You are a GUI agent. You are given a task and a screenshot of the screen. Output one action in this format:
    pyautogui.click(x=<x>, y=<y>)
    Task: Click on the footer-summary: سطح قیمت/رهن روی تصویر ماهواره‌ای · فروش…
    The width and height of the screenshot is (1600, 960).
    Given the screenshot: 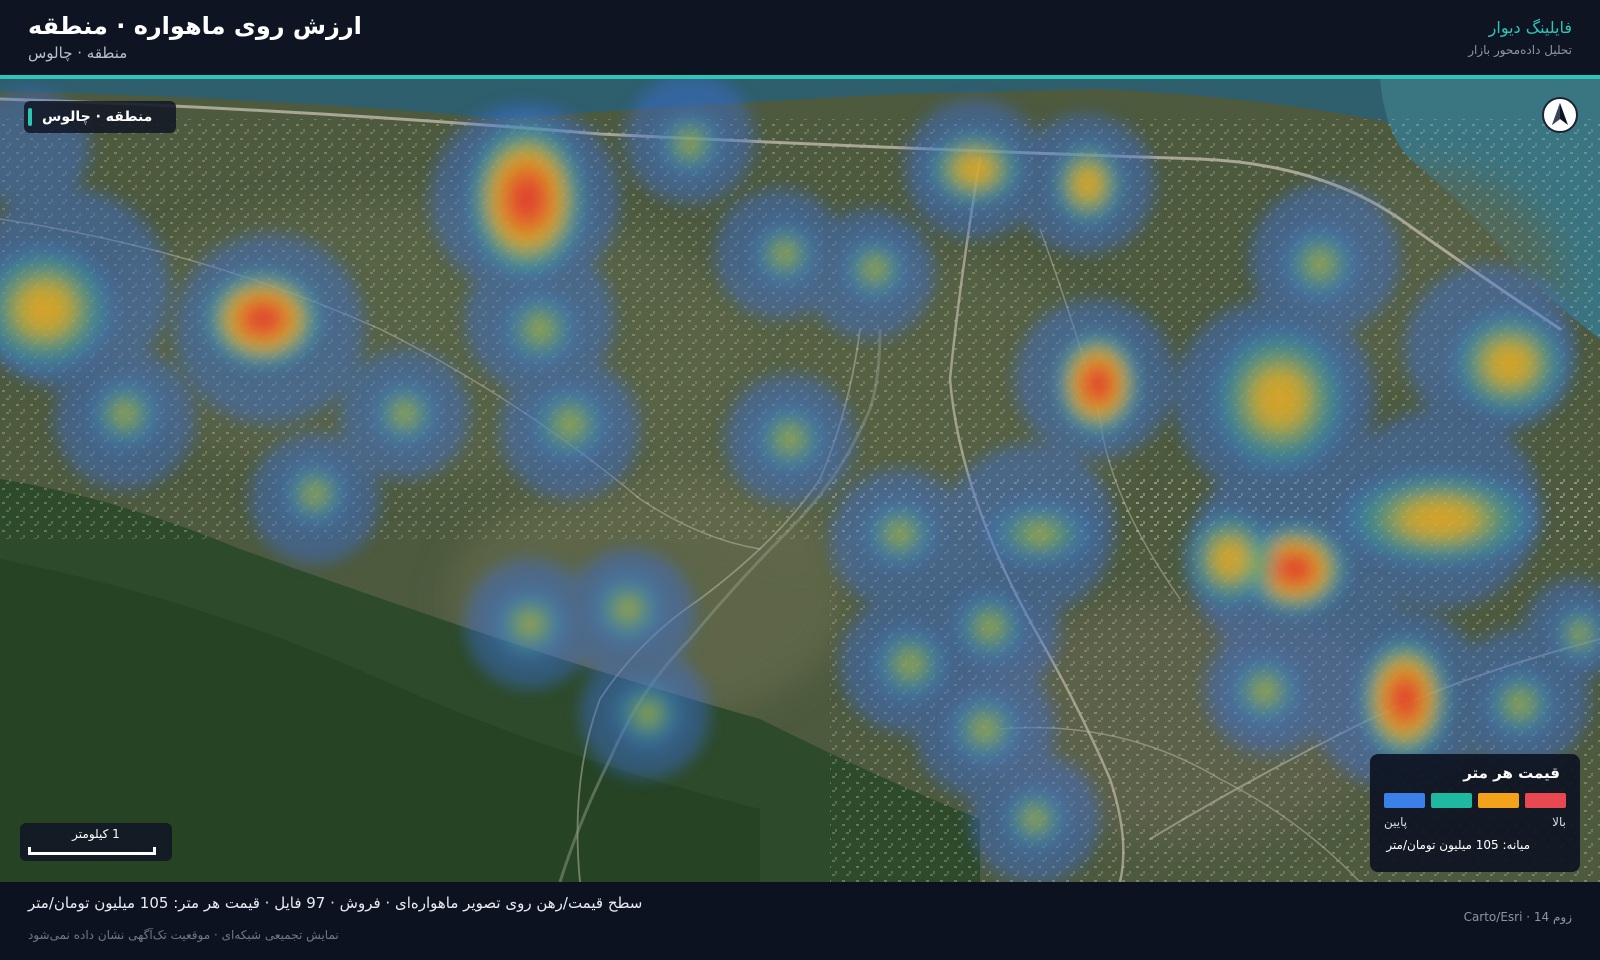 What is the action you would take?
    pyautogui.click(x=335, y=903)
    